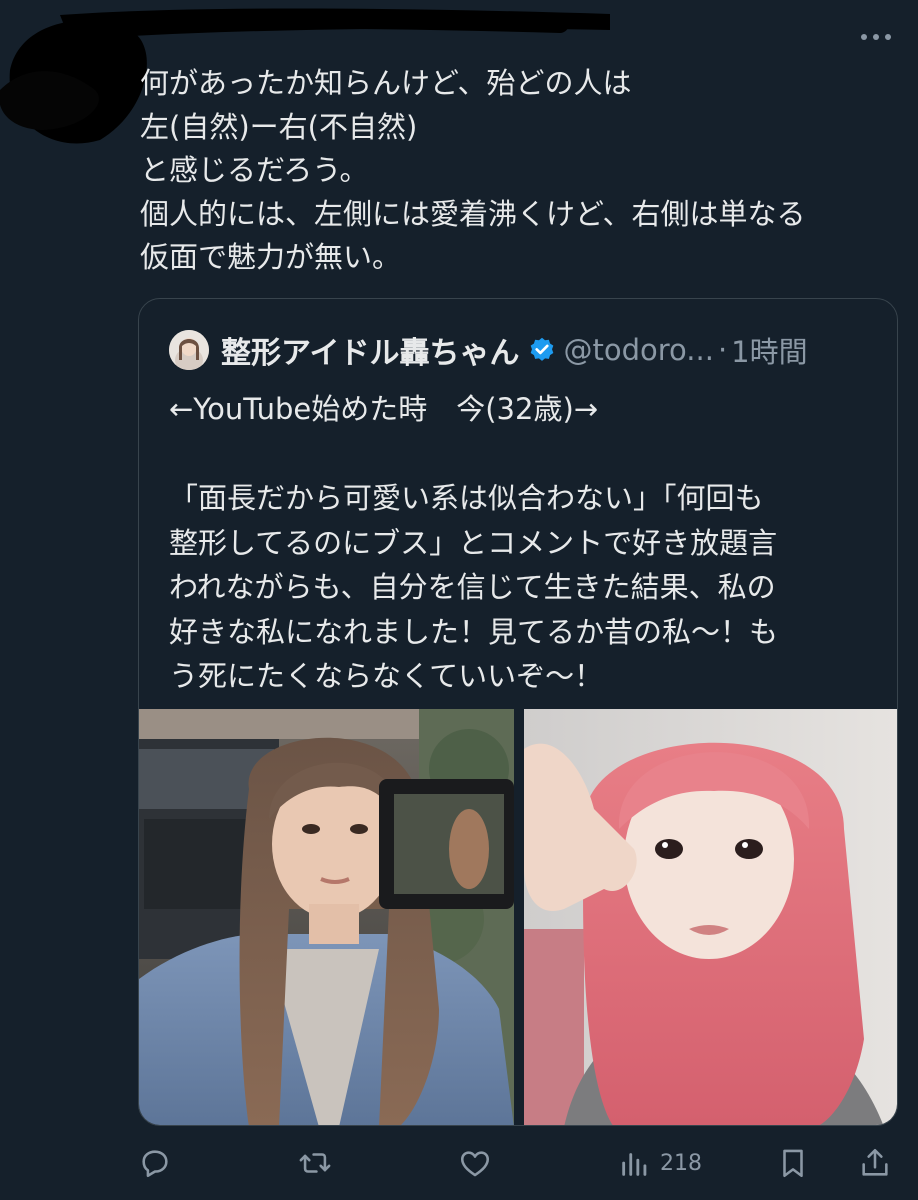 The image size is (918, 1200). What do you see at coordinates (541, 349) in the screenshot?
I see `verified-badge-icon` at bounding box center [541, 349].